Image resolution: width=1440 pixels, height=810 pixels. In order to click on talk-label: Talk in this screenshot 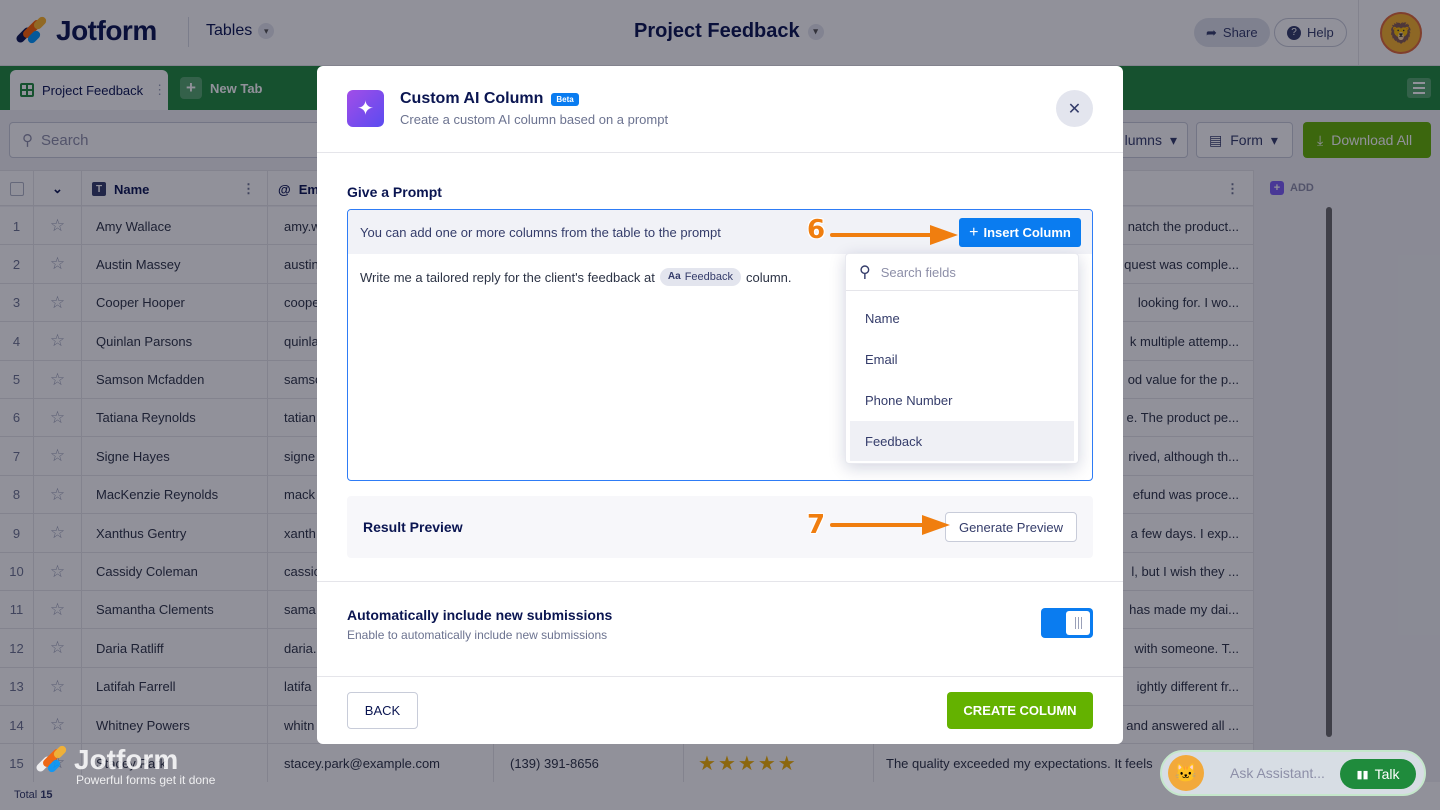, I will do `click(1387, 774)`.